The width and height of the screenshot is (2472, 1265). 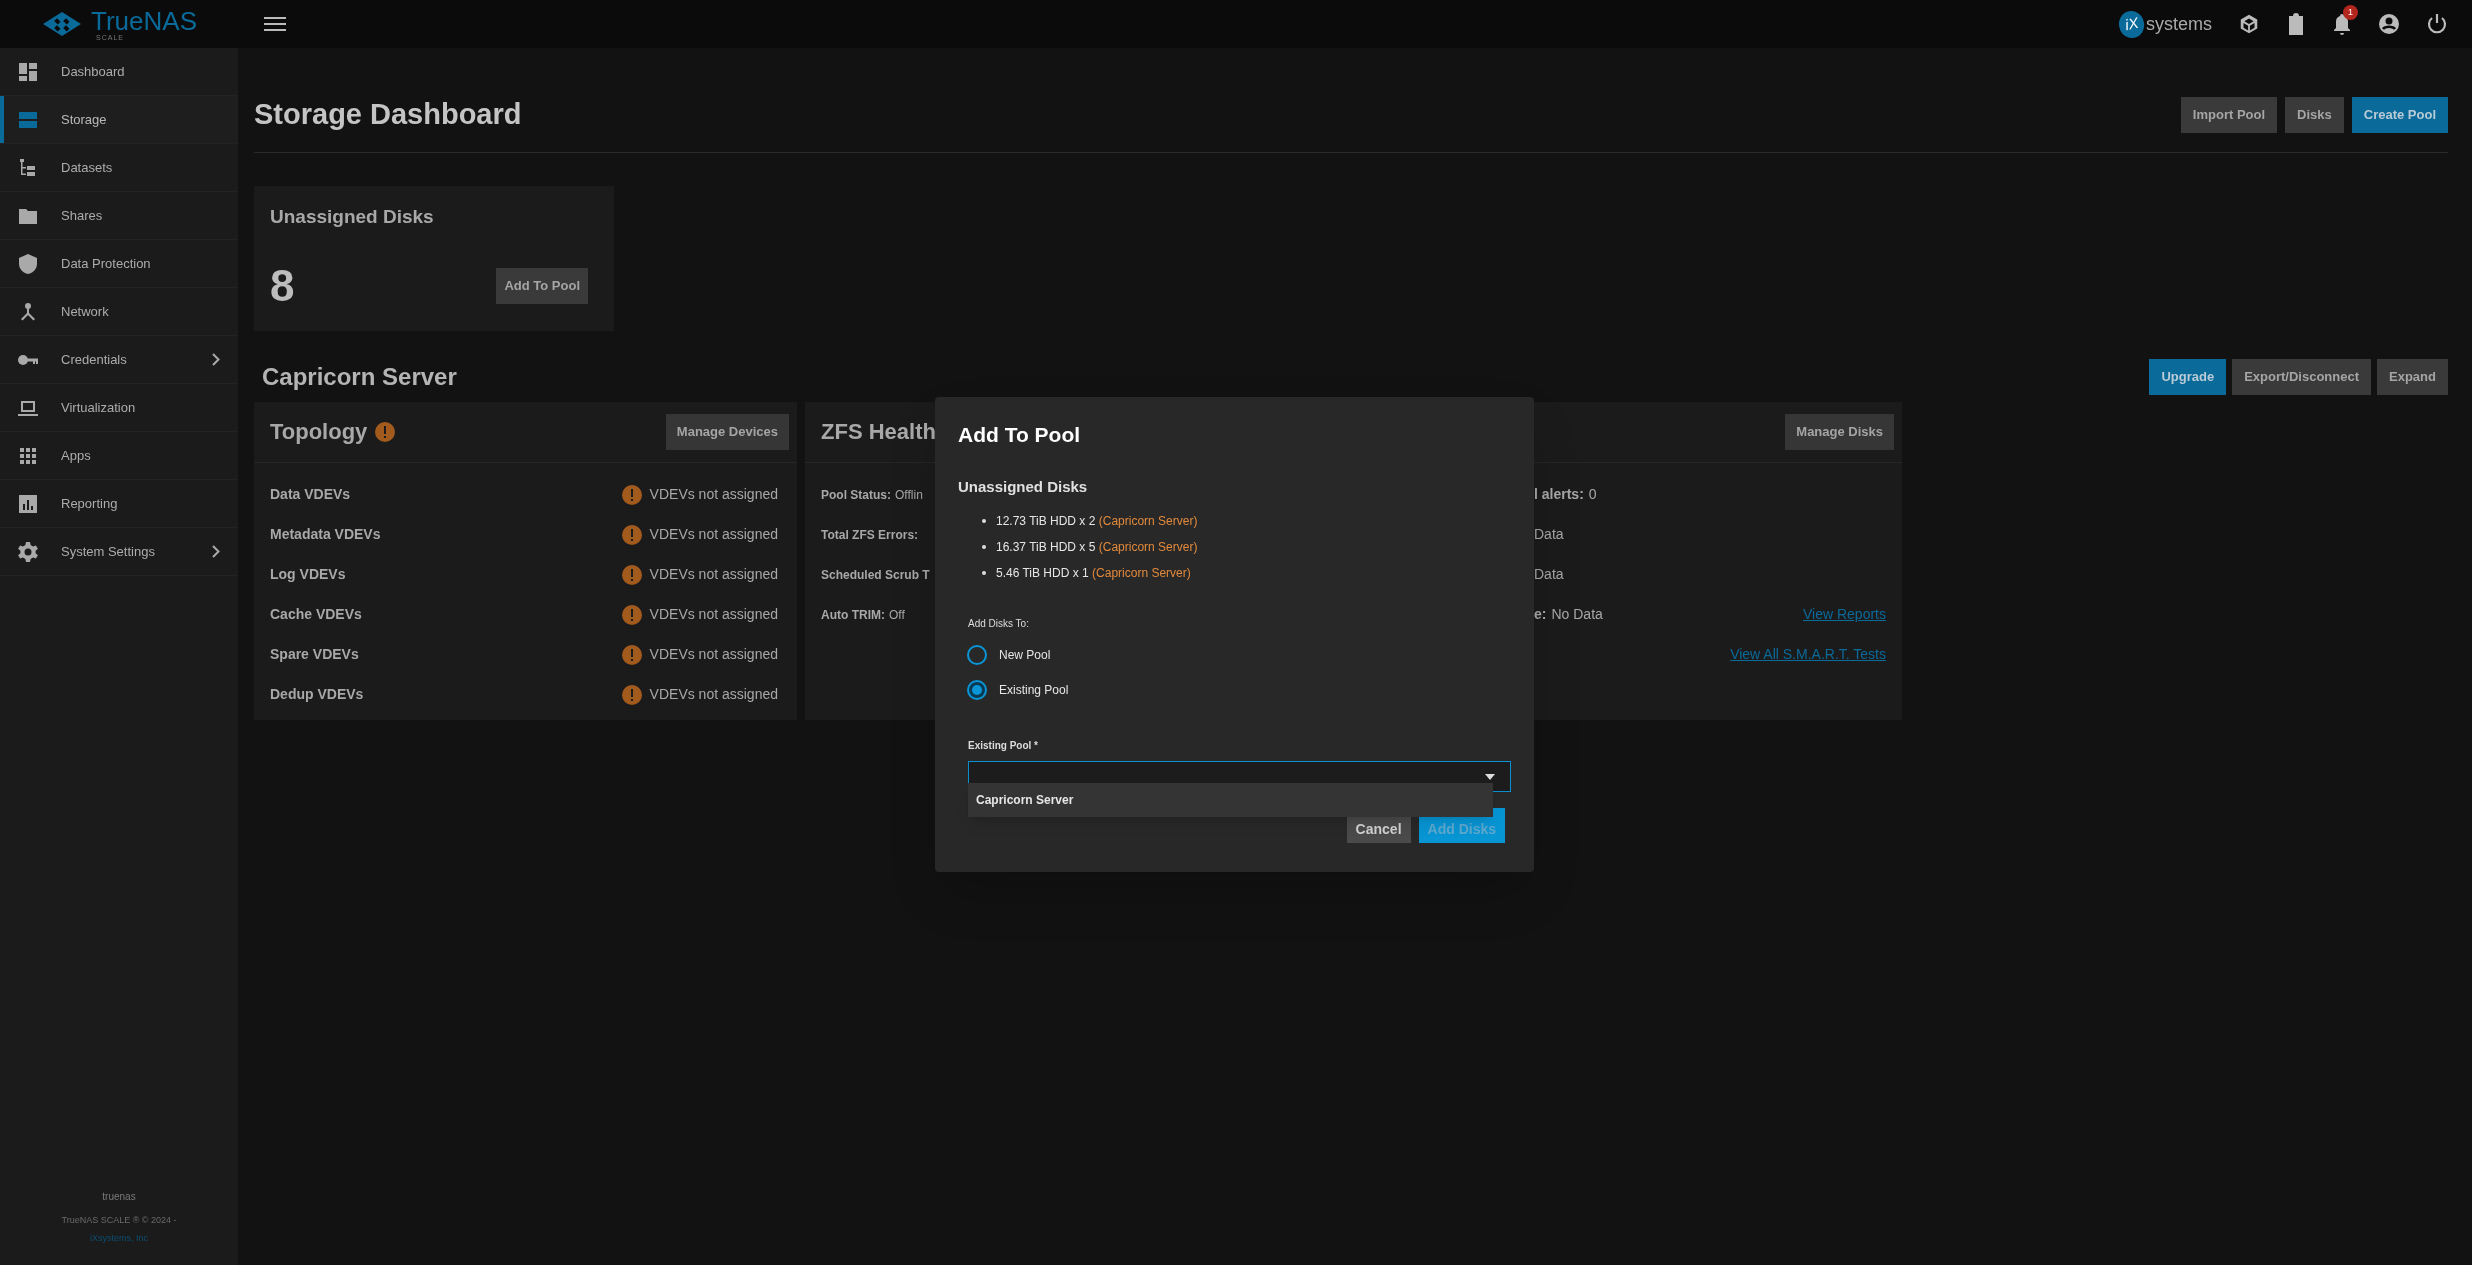 What do you see at coordinates (909, 495) in the screenshot?
I see `row-value: Offlin` at bounding box center [909, 495].